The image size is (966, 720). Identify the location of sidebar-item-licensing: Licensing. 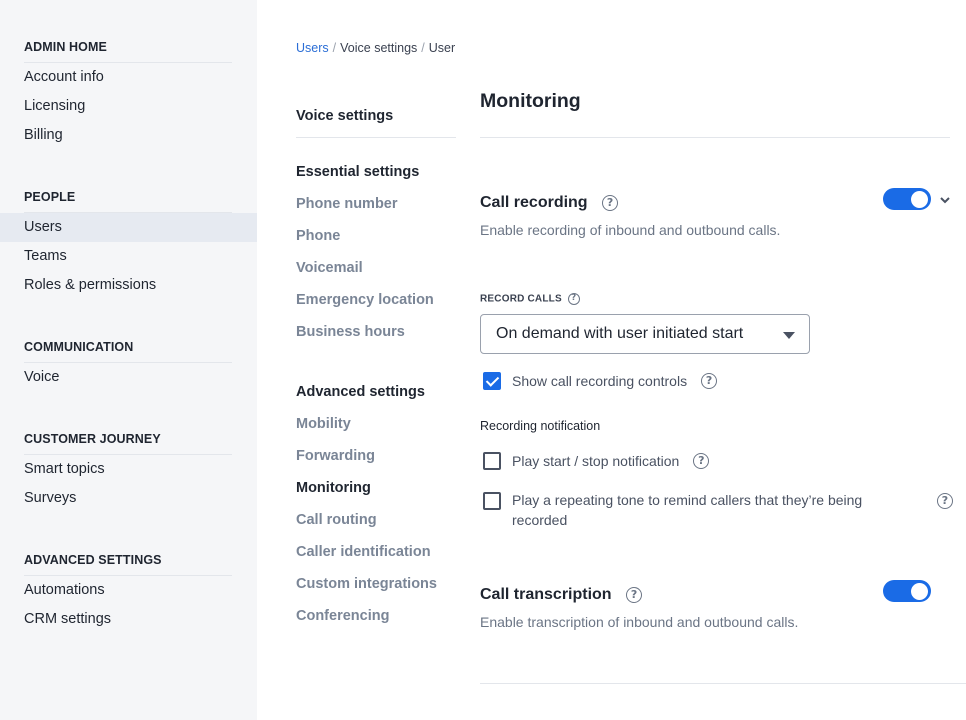
(128, 106).